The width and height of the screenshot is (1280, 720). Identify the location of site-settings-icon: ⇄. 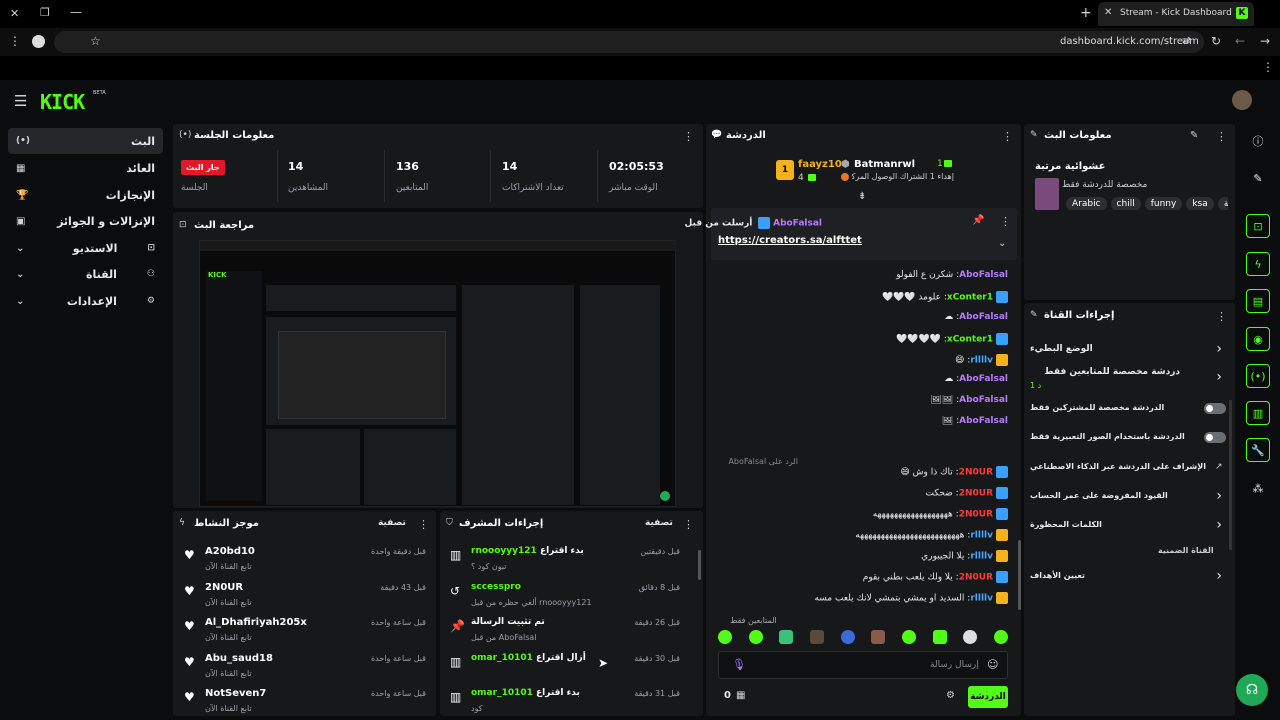
(1186, 40).